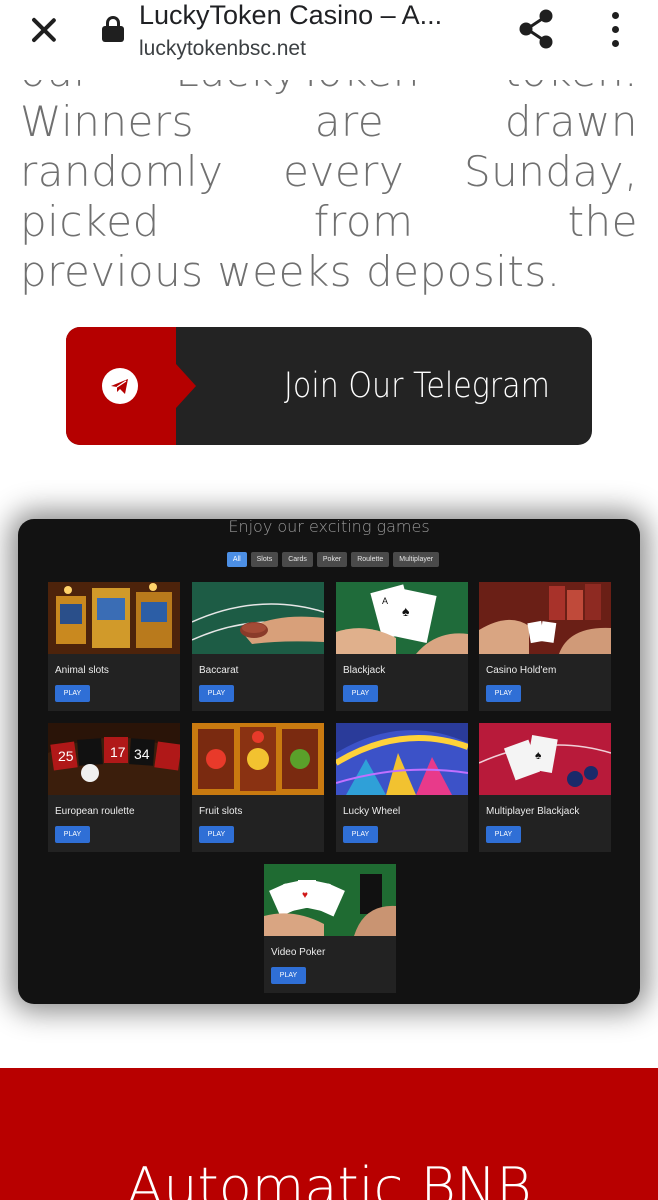  I want to click on game-name: Casino Hold'em, so click(521, 670).